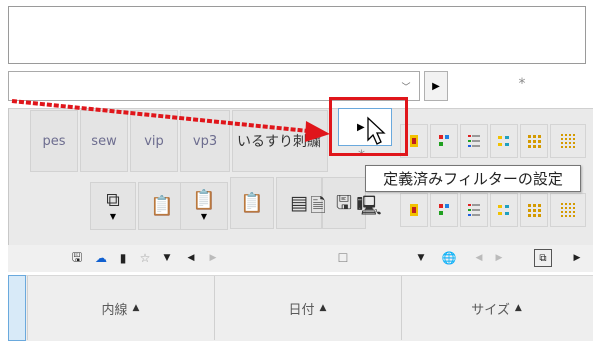 The height and width of the screenshot is (341, 593). Describe the element at coordinates (473, 178) in the screenshot. I see `preset-filter-tooltip: 定義済みフィルターの設定` at that location.